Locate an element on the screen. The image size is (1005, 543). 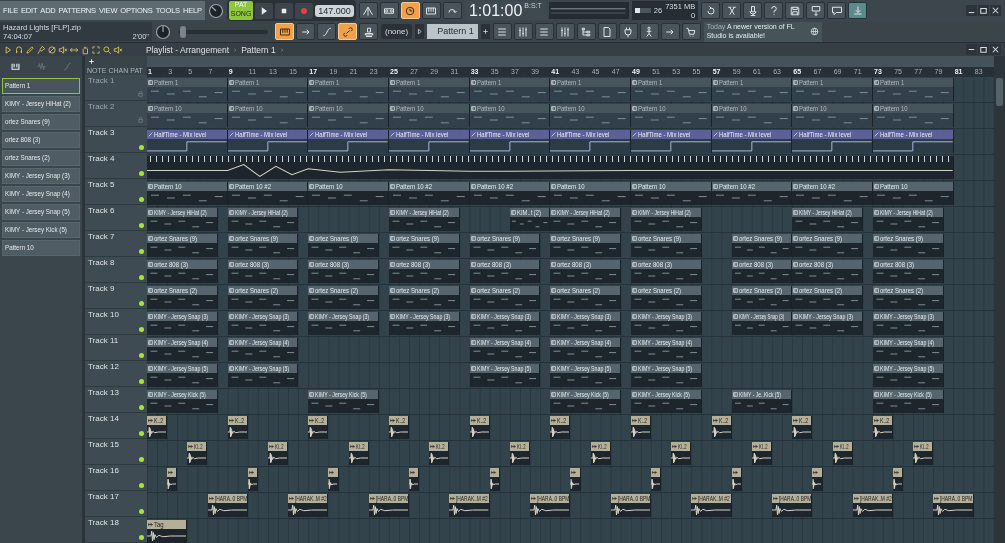
scissors-button is located at coordinates (732, 10).